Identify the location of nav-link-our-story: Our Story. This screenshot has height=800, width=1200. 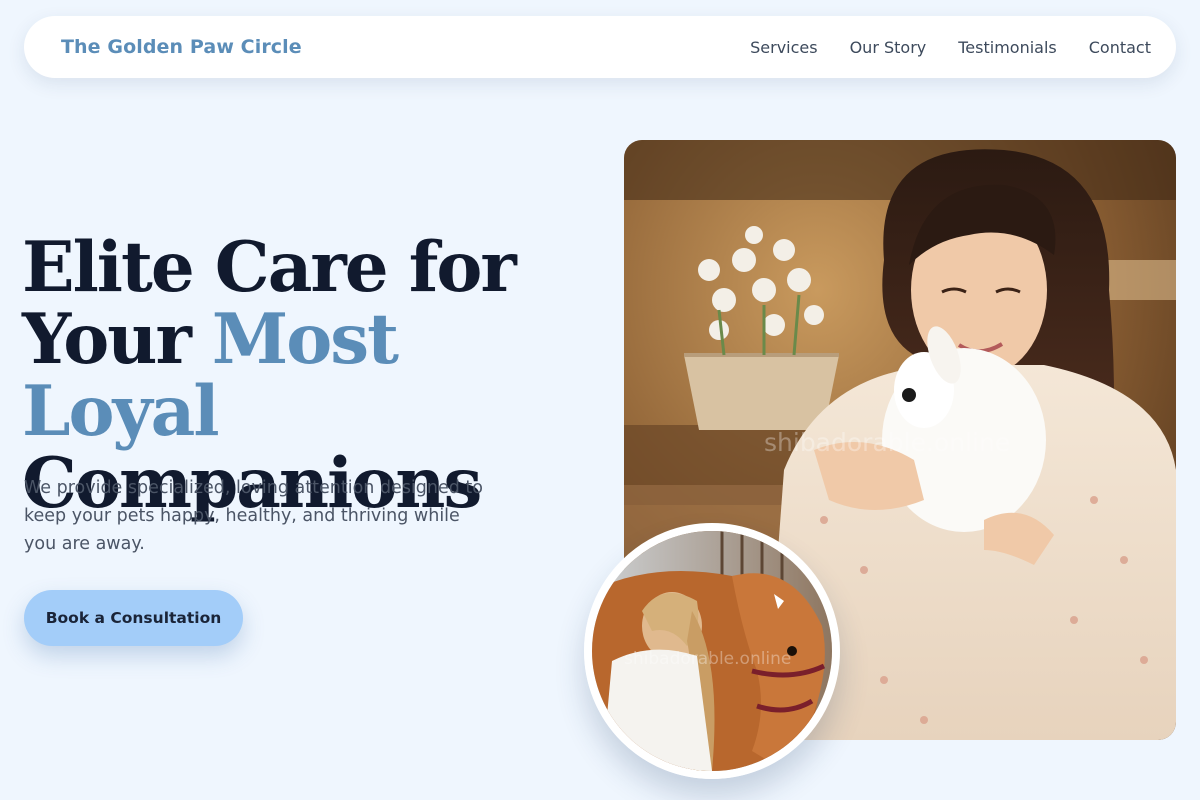
(888, 47).